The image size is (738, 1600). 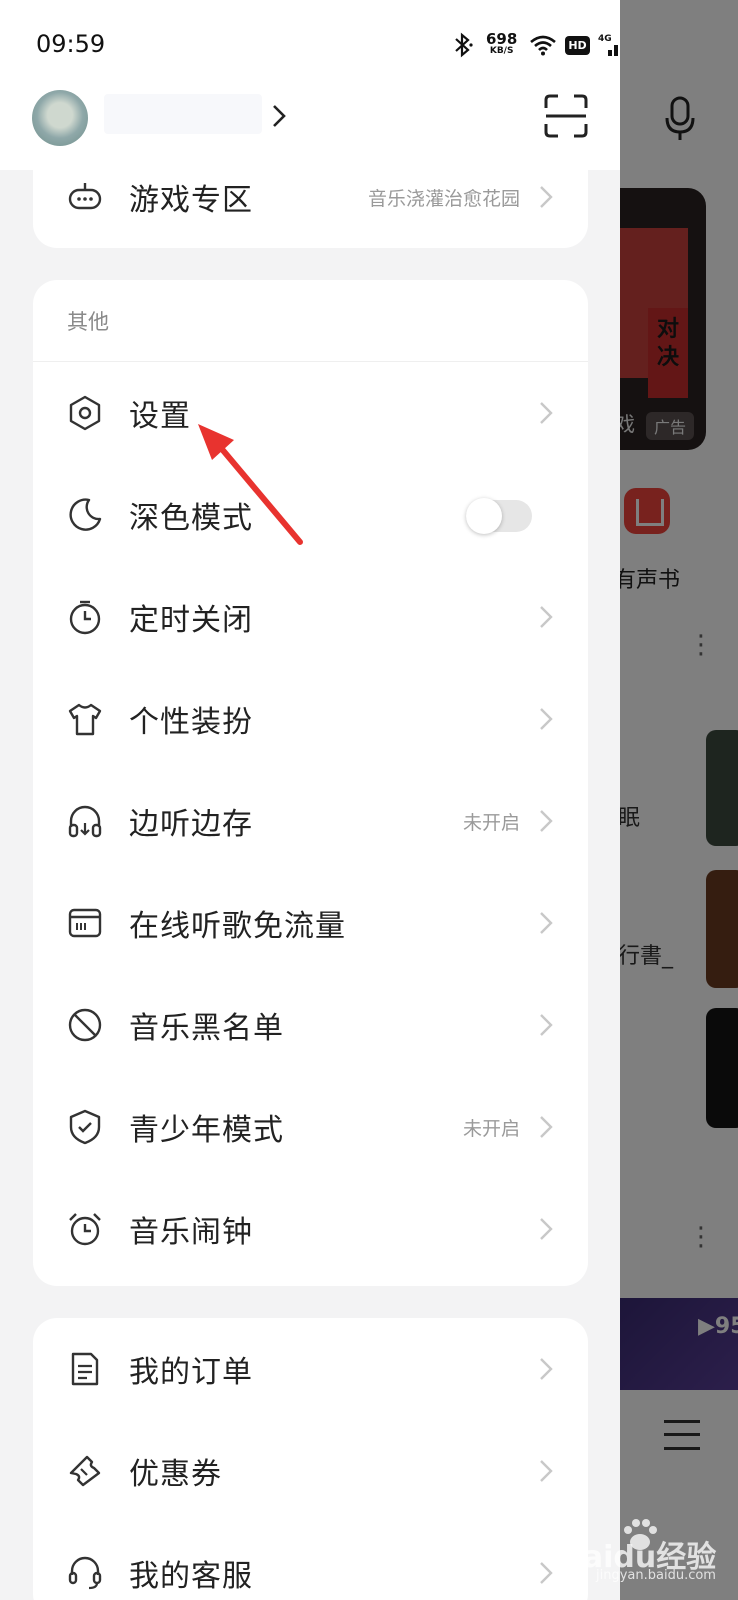 What do you see at coordinates (656, 1575) in the screenshot?
I see `watermark-sub: jingyan.baidu.com` at bounding box center [656, 1575].